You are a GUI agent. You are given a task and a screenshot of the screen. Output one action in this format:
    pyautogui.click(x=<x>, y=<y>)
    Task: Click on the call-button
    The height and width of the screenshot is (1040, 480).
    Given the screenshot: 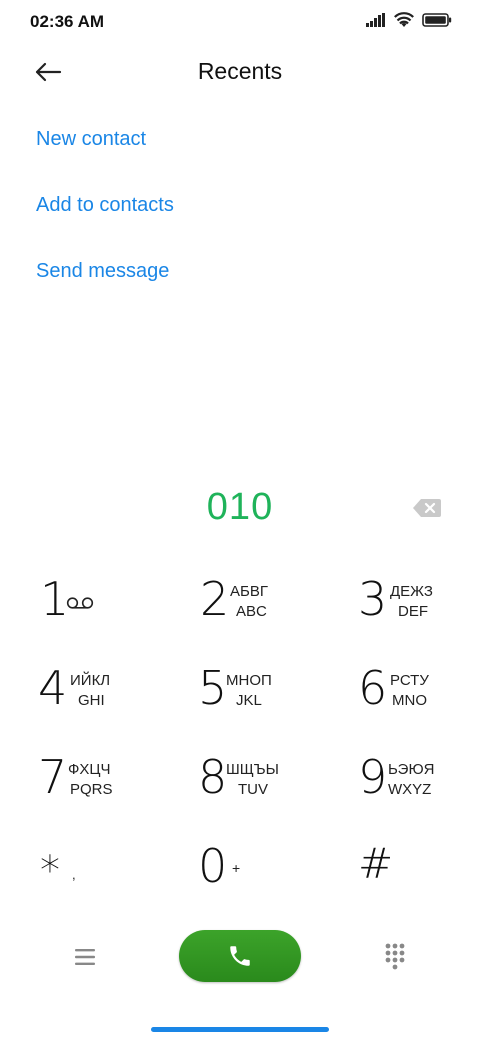 What is the action you would take?
    pyautogui.click(x=240, y=956)
    